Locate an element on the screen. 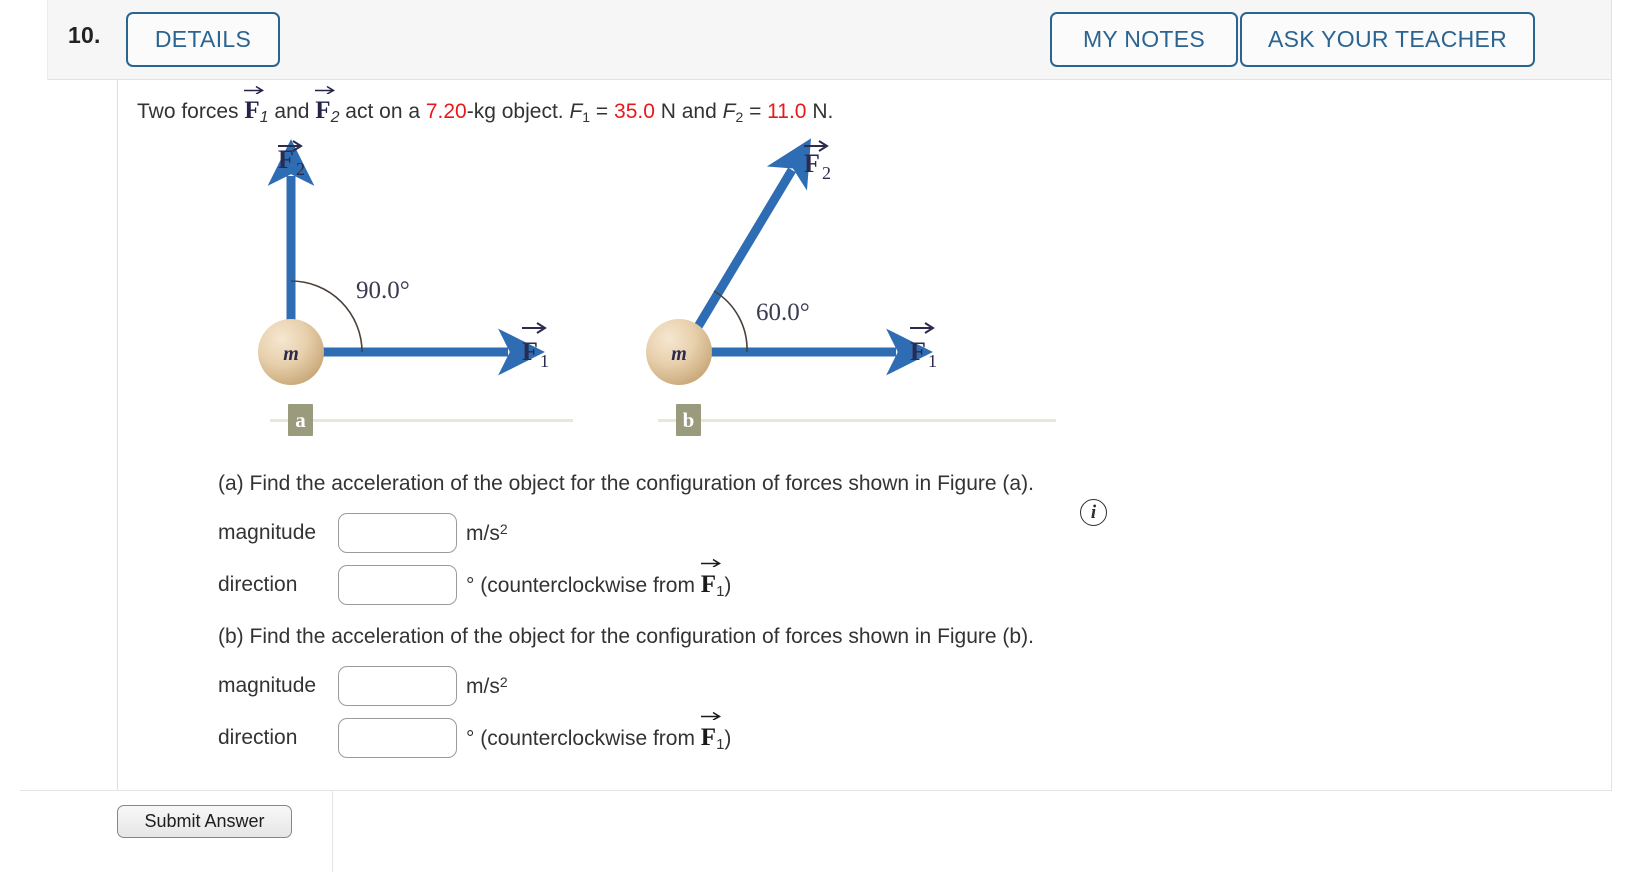  part-b-direction-unit: ° (counterclockwise from F1) is located at coordinates (599, 732).